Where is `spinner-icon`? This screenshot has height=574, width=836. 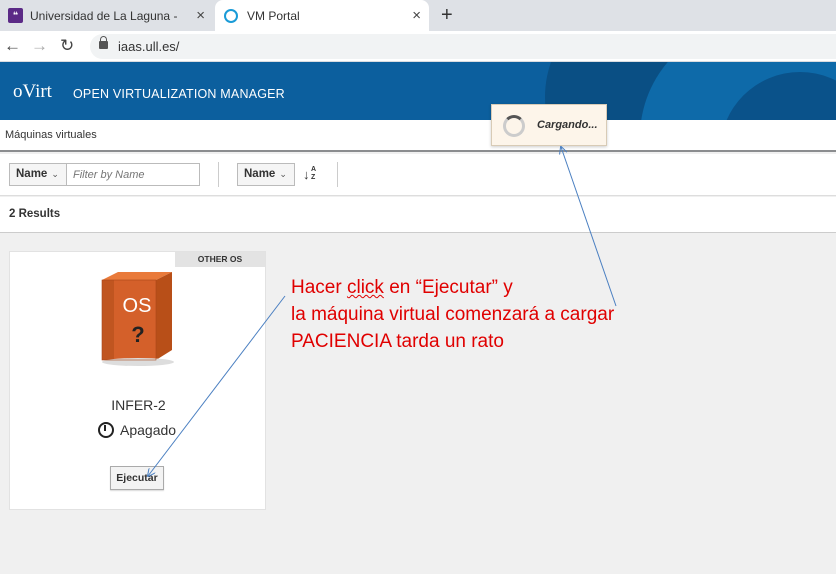
spinner-icon is located at coordinates (514, 126).